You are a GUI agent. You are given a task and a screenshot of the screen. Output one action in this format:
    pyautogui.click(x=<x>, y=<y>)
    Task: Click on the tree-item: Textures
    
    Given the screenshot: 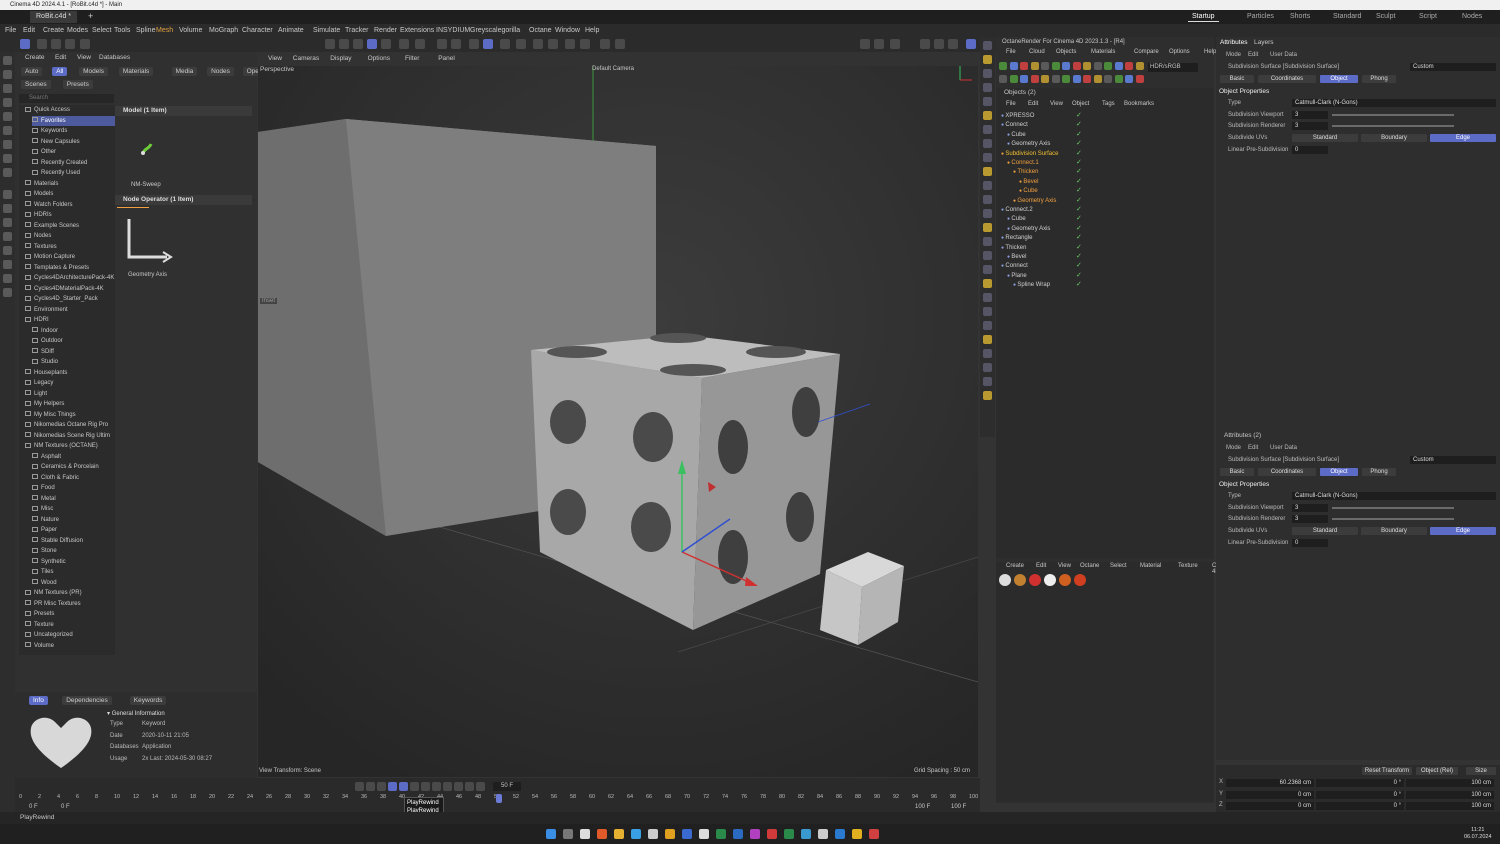 What is the action you would take?
    pyautogui.click(x=70, y=247)
    